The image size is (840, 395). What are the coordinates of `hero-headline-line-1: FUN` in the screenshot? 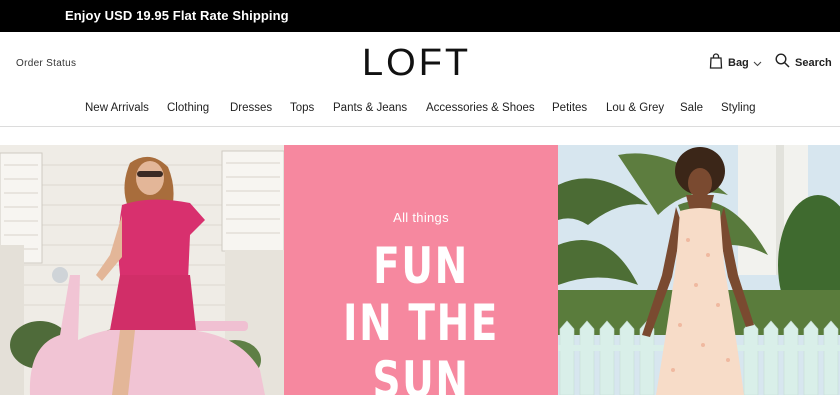 It's located at (421, 266).